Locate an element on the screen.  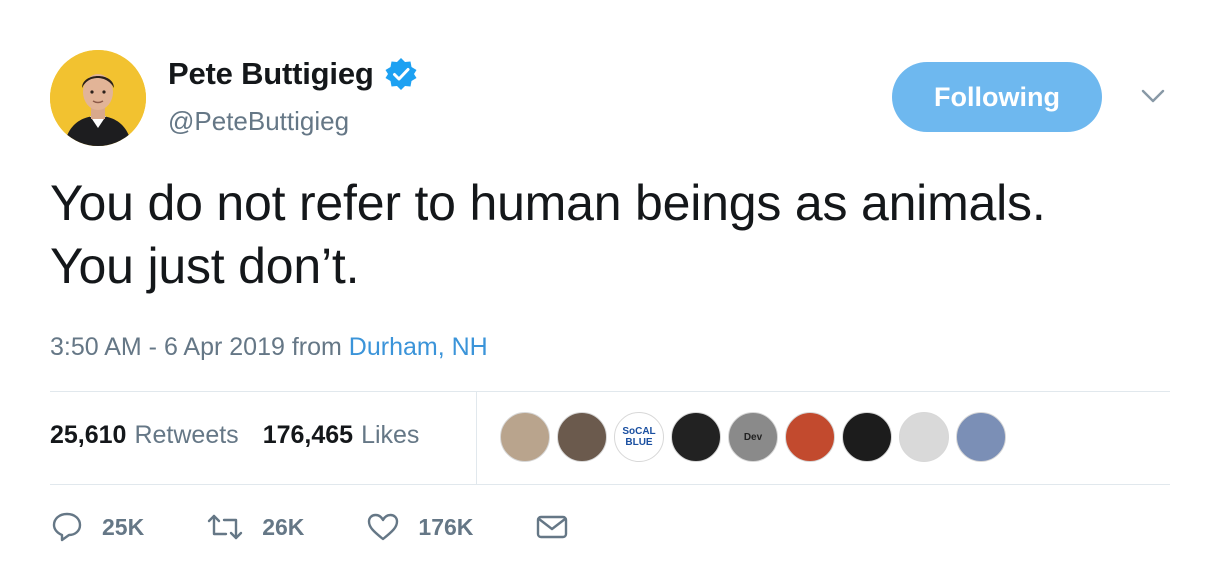
stats-separator is located at coordinates (476, 438).